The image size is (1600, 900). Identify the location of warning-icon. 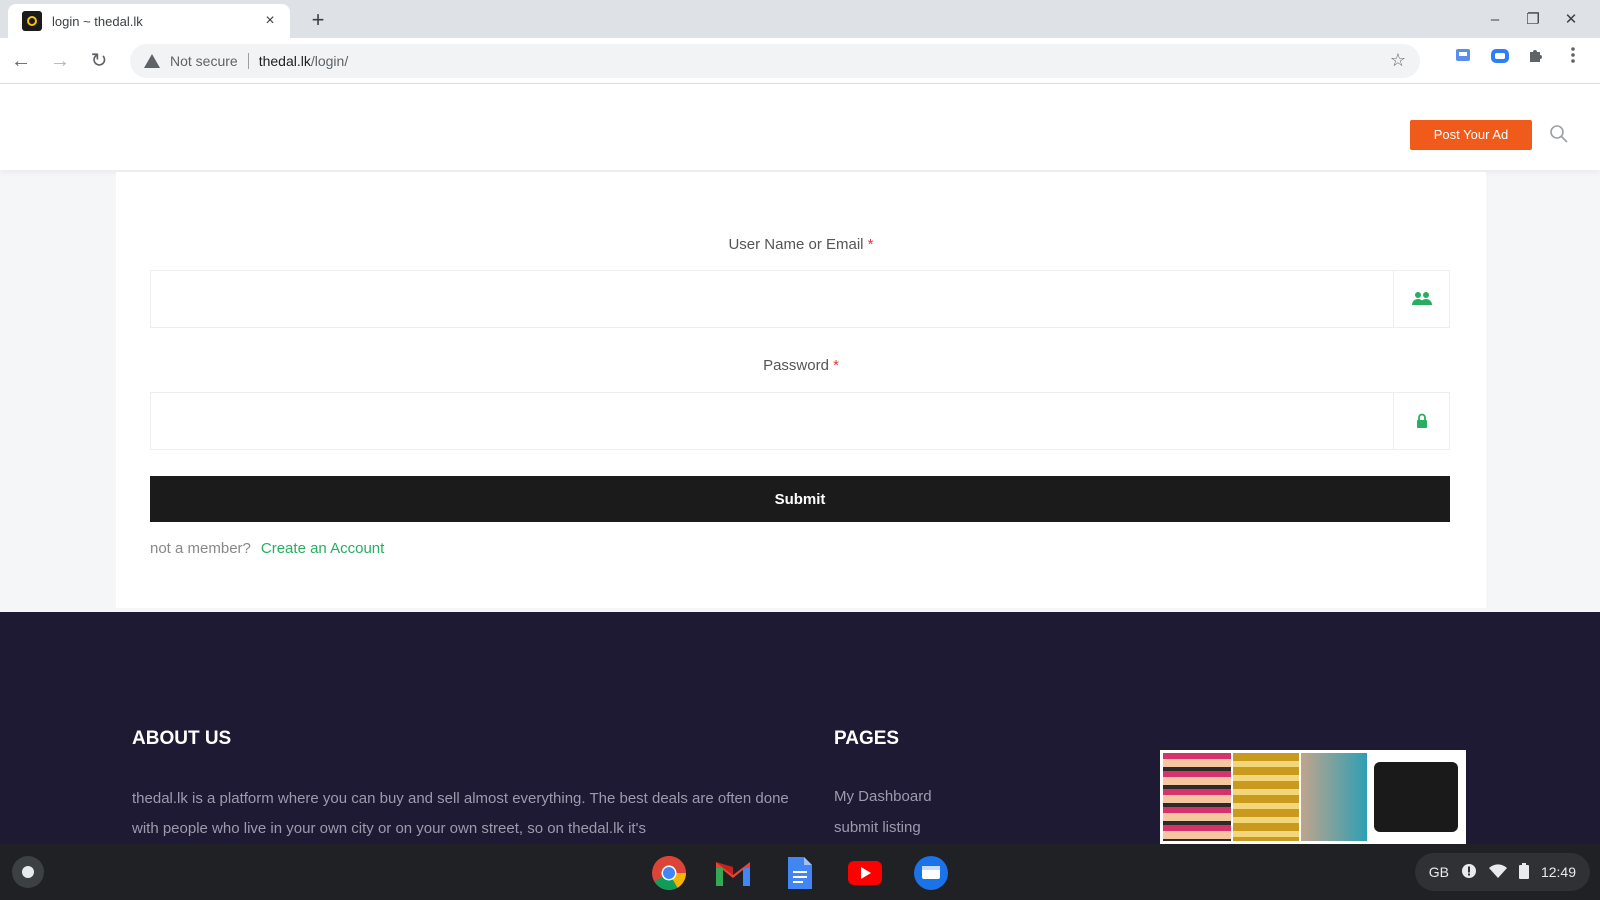
(152, 61).